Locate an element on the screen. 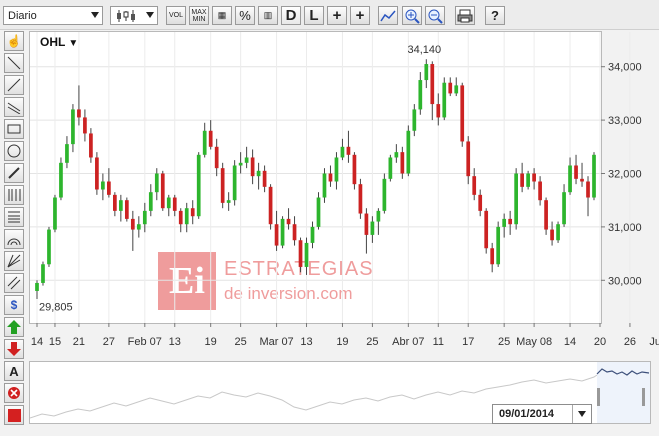 The width and height of the screenshot is (659, 436). color-picker-button is located at coordinates (14, 415).